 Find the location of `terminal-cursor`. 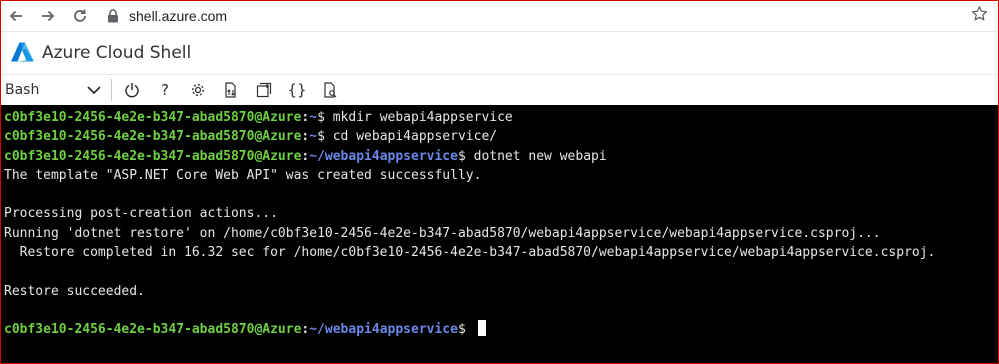

terminal-cursor is located at coordinates (481, 328).